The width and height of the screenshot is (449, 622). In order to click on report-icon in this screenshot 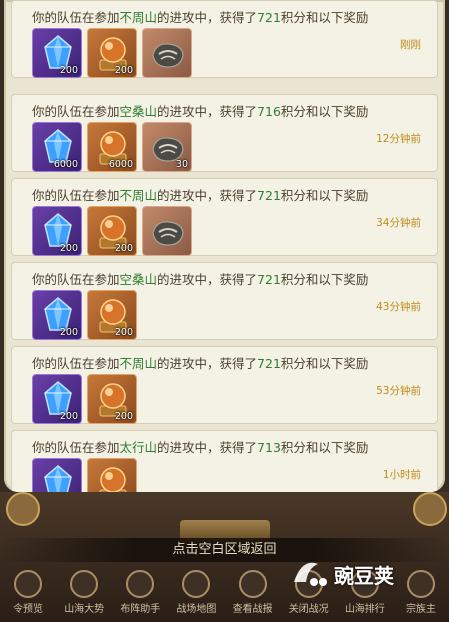, I will do `click(252, 584)`.